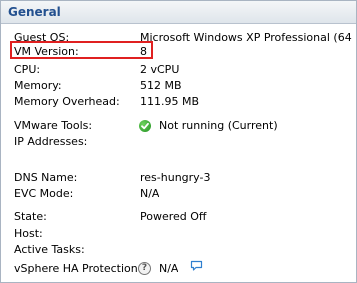  What do you see at coordinates (143, 51) in the screenshot?
I see `vm-version-value: 8` at bounding box center [143, 51].